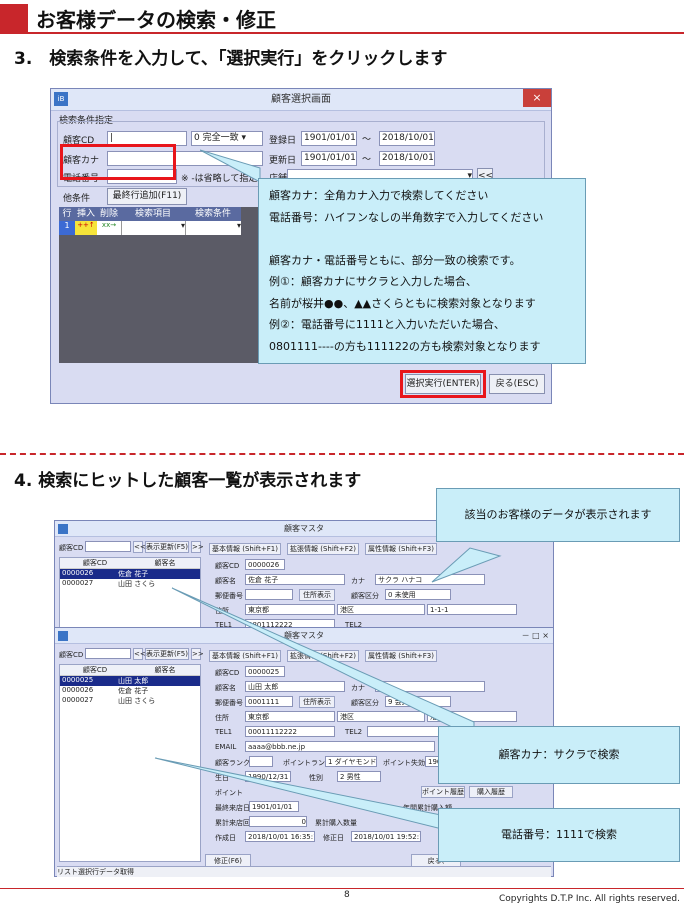  What do you see at coordinates (290, 609) in the screenshot?
I see `back-pref-field: 東京都` at bounding box center [290, 609].